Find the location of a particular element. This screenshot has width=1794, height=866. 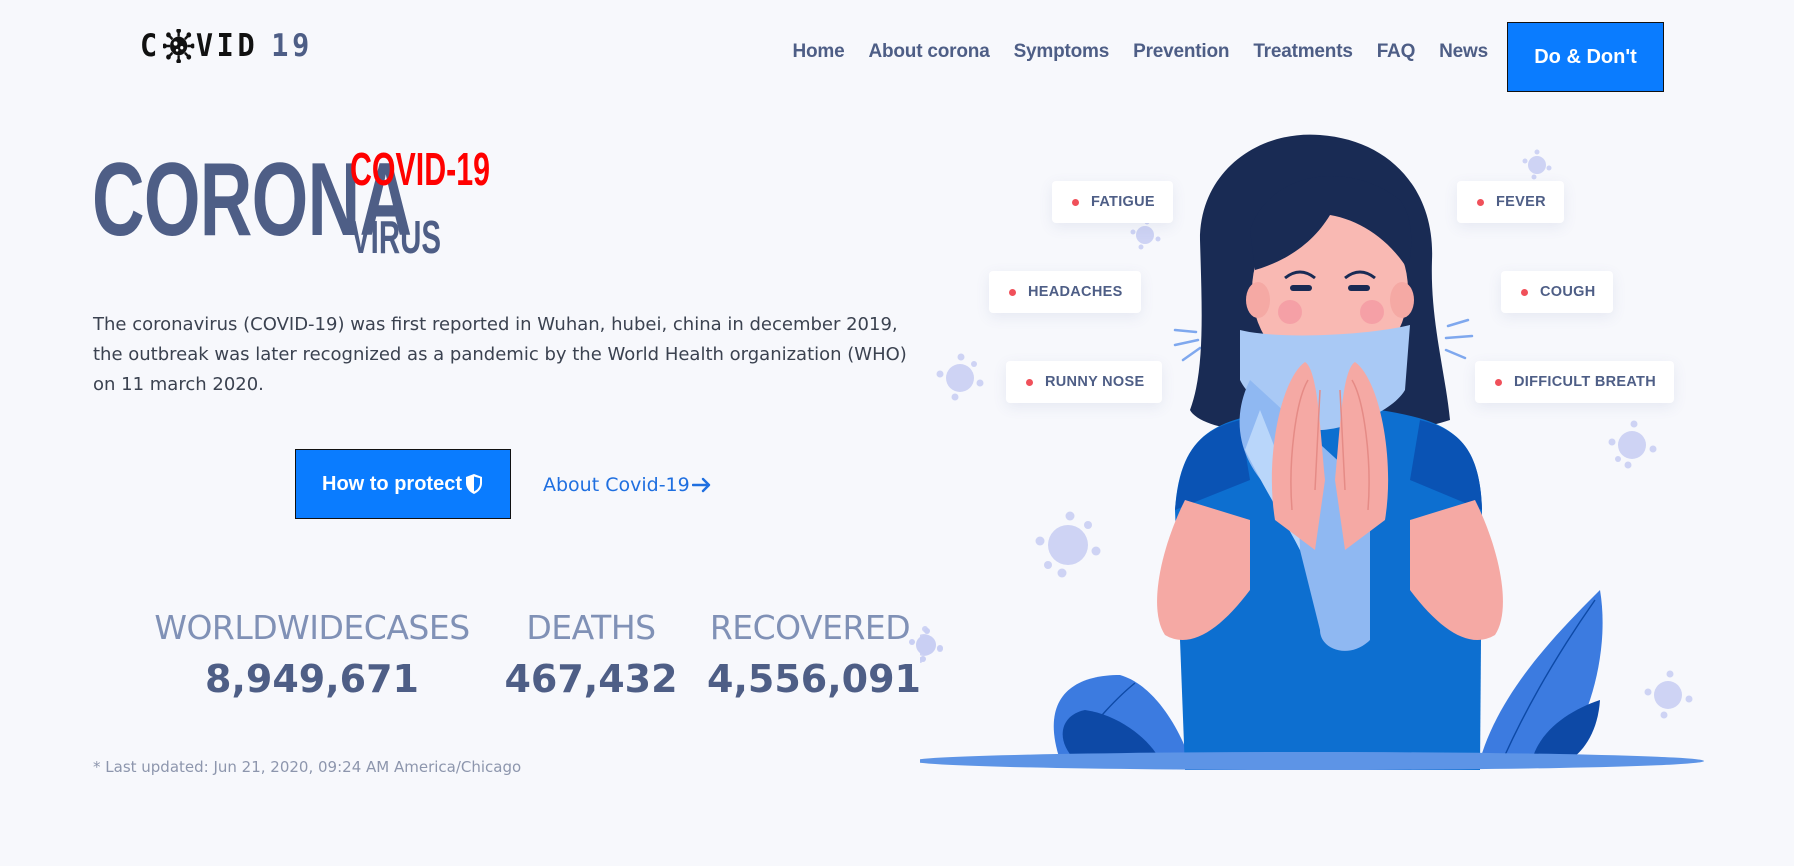

symptom-chip-fever: FEVER is located at coordinates (1510, 202).